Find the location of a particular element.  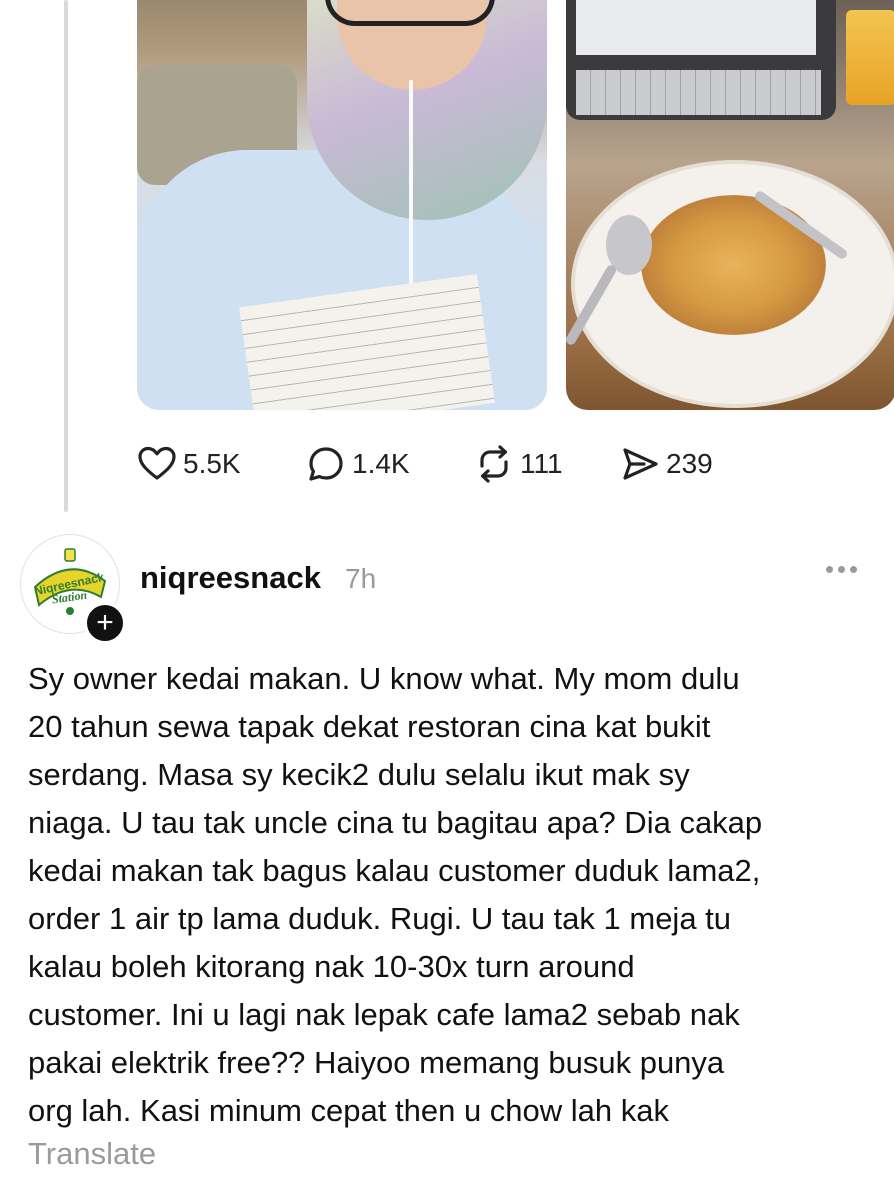

repost-count: 111 is located at coordinates (541, 463).